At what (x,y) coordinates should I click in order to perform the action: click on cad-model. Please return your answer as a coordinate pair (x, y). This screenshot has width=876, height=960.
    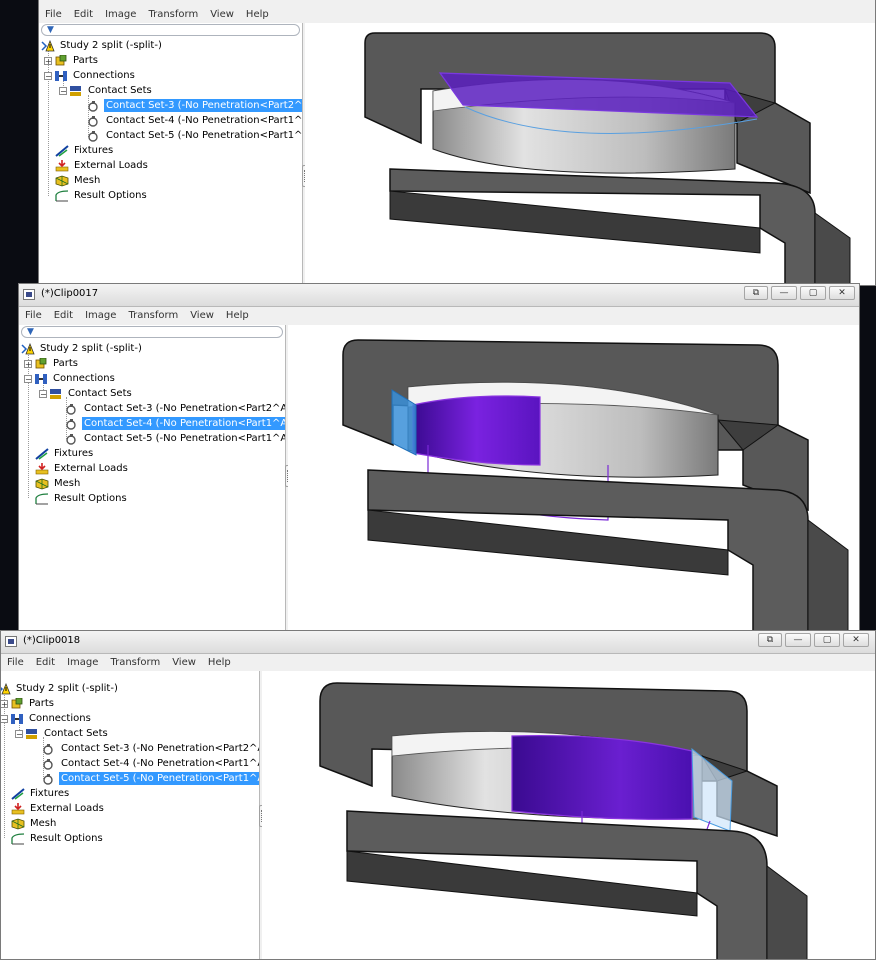
    Looking at the image, I should click on (607, 158).